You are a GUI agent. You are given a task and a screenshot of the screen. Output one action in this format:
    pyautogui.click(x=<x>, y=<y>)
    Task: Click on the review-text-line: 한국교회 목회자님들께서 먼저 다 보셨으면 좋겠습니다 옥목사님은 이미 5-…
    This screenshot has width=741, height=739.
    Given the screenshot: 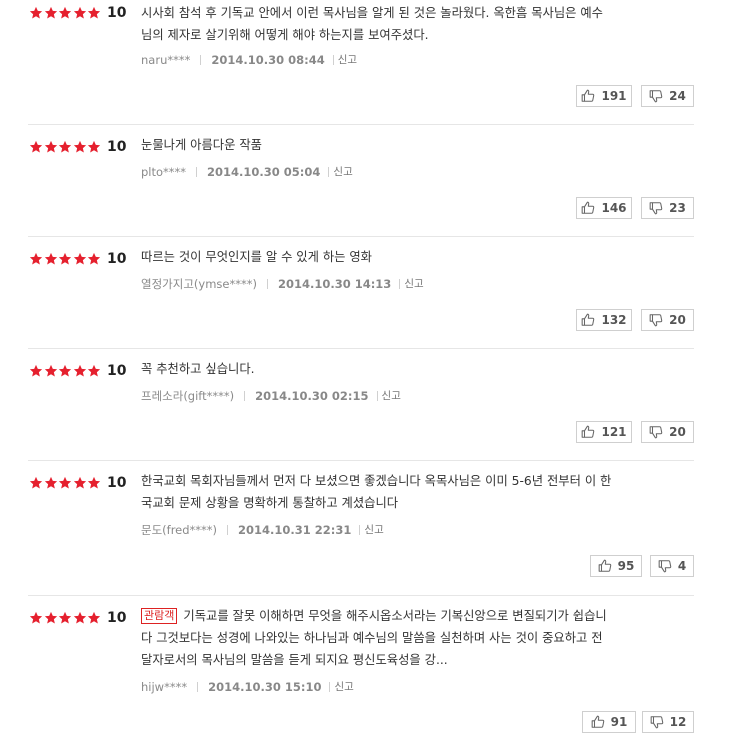 What is the action you would take?
    pyautogui.click(x=376, y=481)
    